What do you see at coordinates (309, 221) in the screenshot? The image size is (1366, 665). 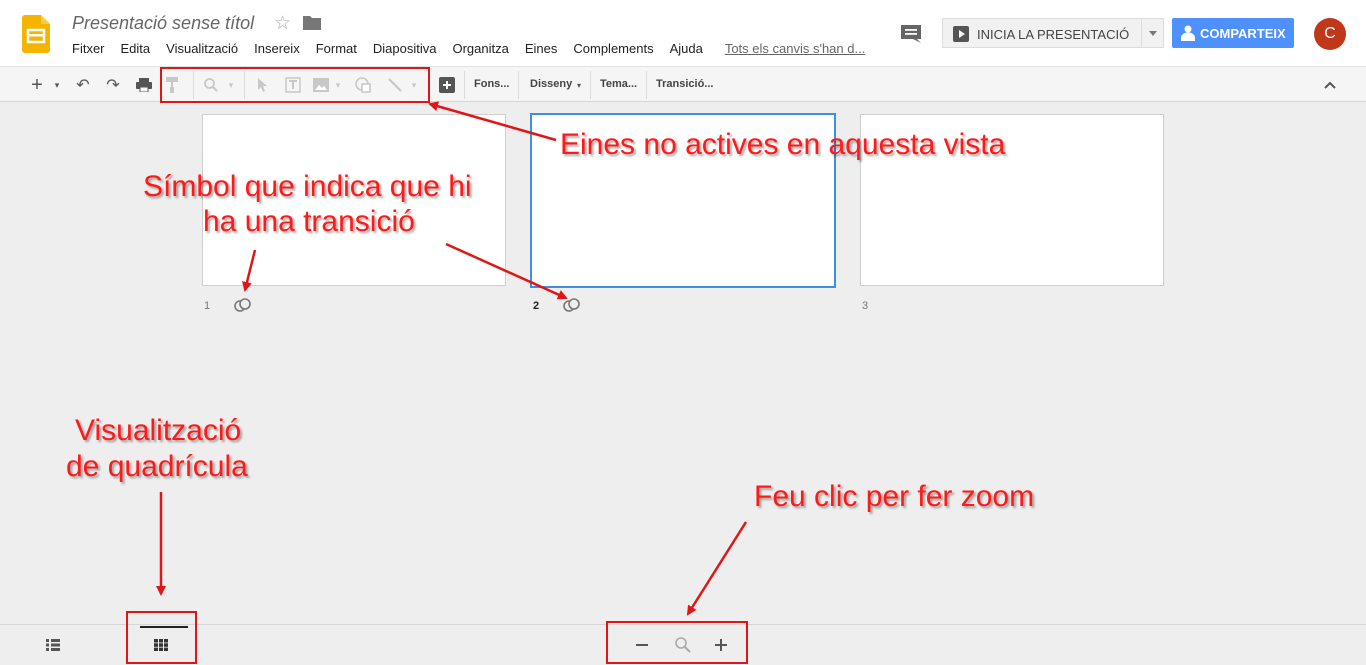 I see `annotation-transition-symbol-line2: ha una transició` at bounding box center [309, 221].